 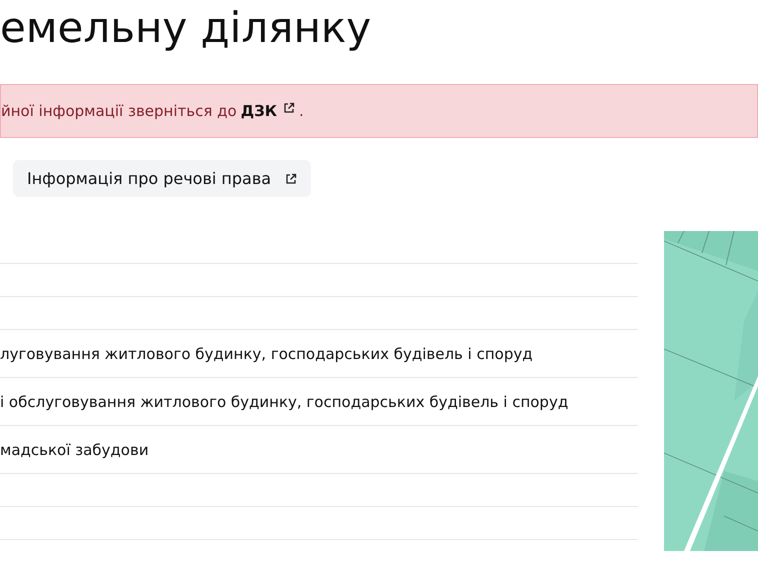 I want to click on table-cell: луговування житлового будинку, господарських будівель і споруд, so click(x=266, y=353).